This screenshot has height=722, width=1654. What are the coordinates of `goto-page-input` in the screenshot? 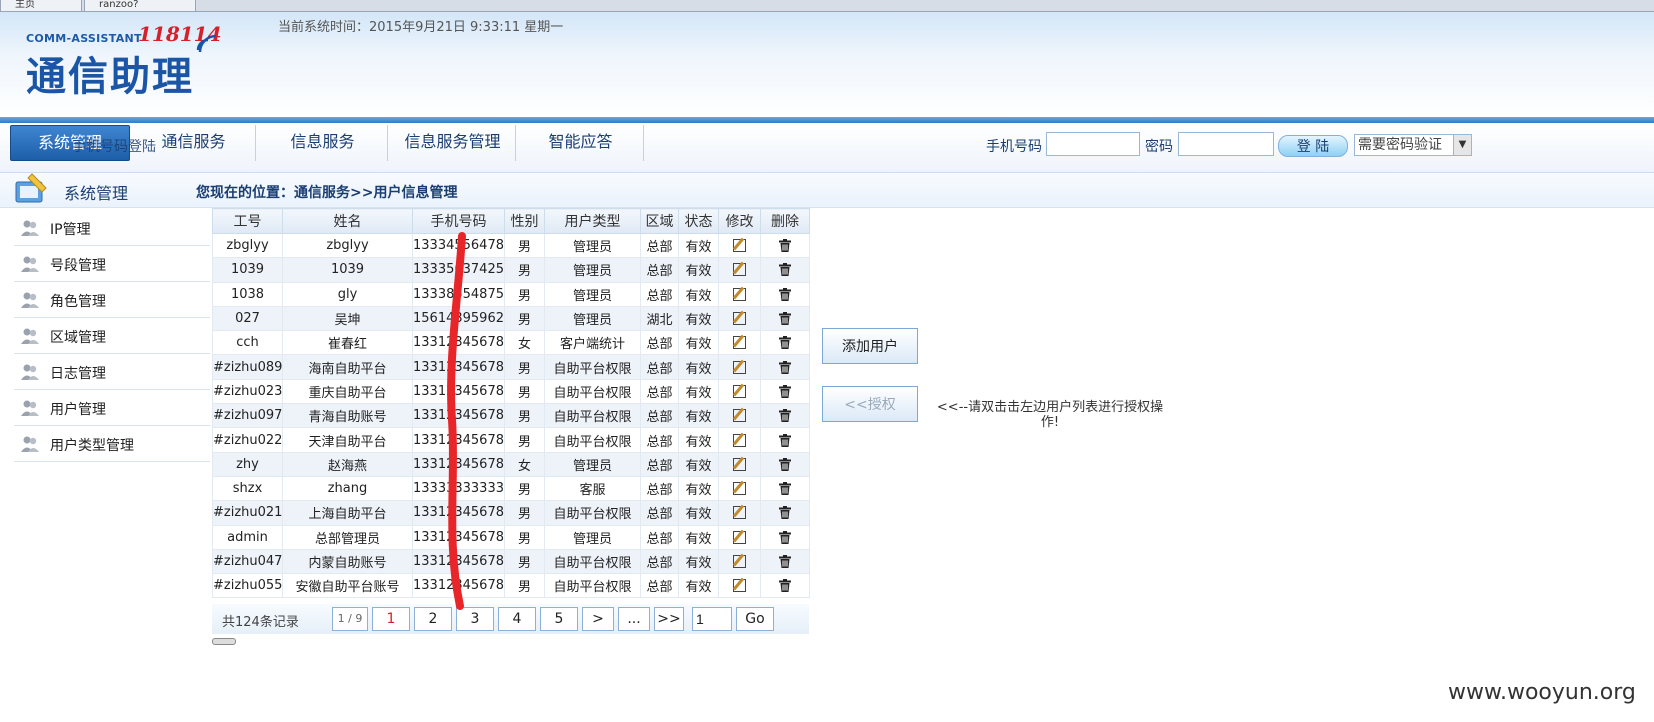 It's located at (712, 619).